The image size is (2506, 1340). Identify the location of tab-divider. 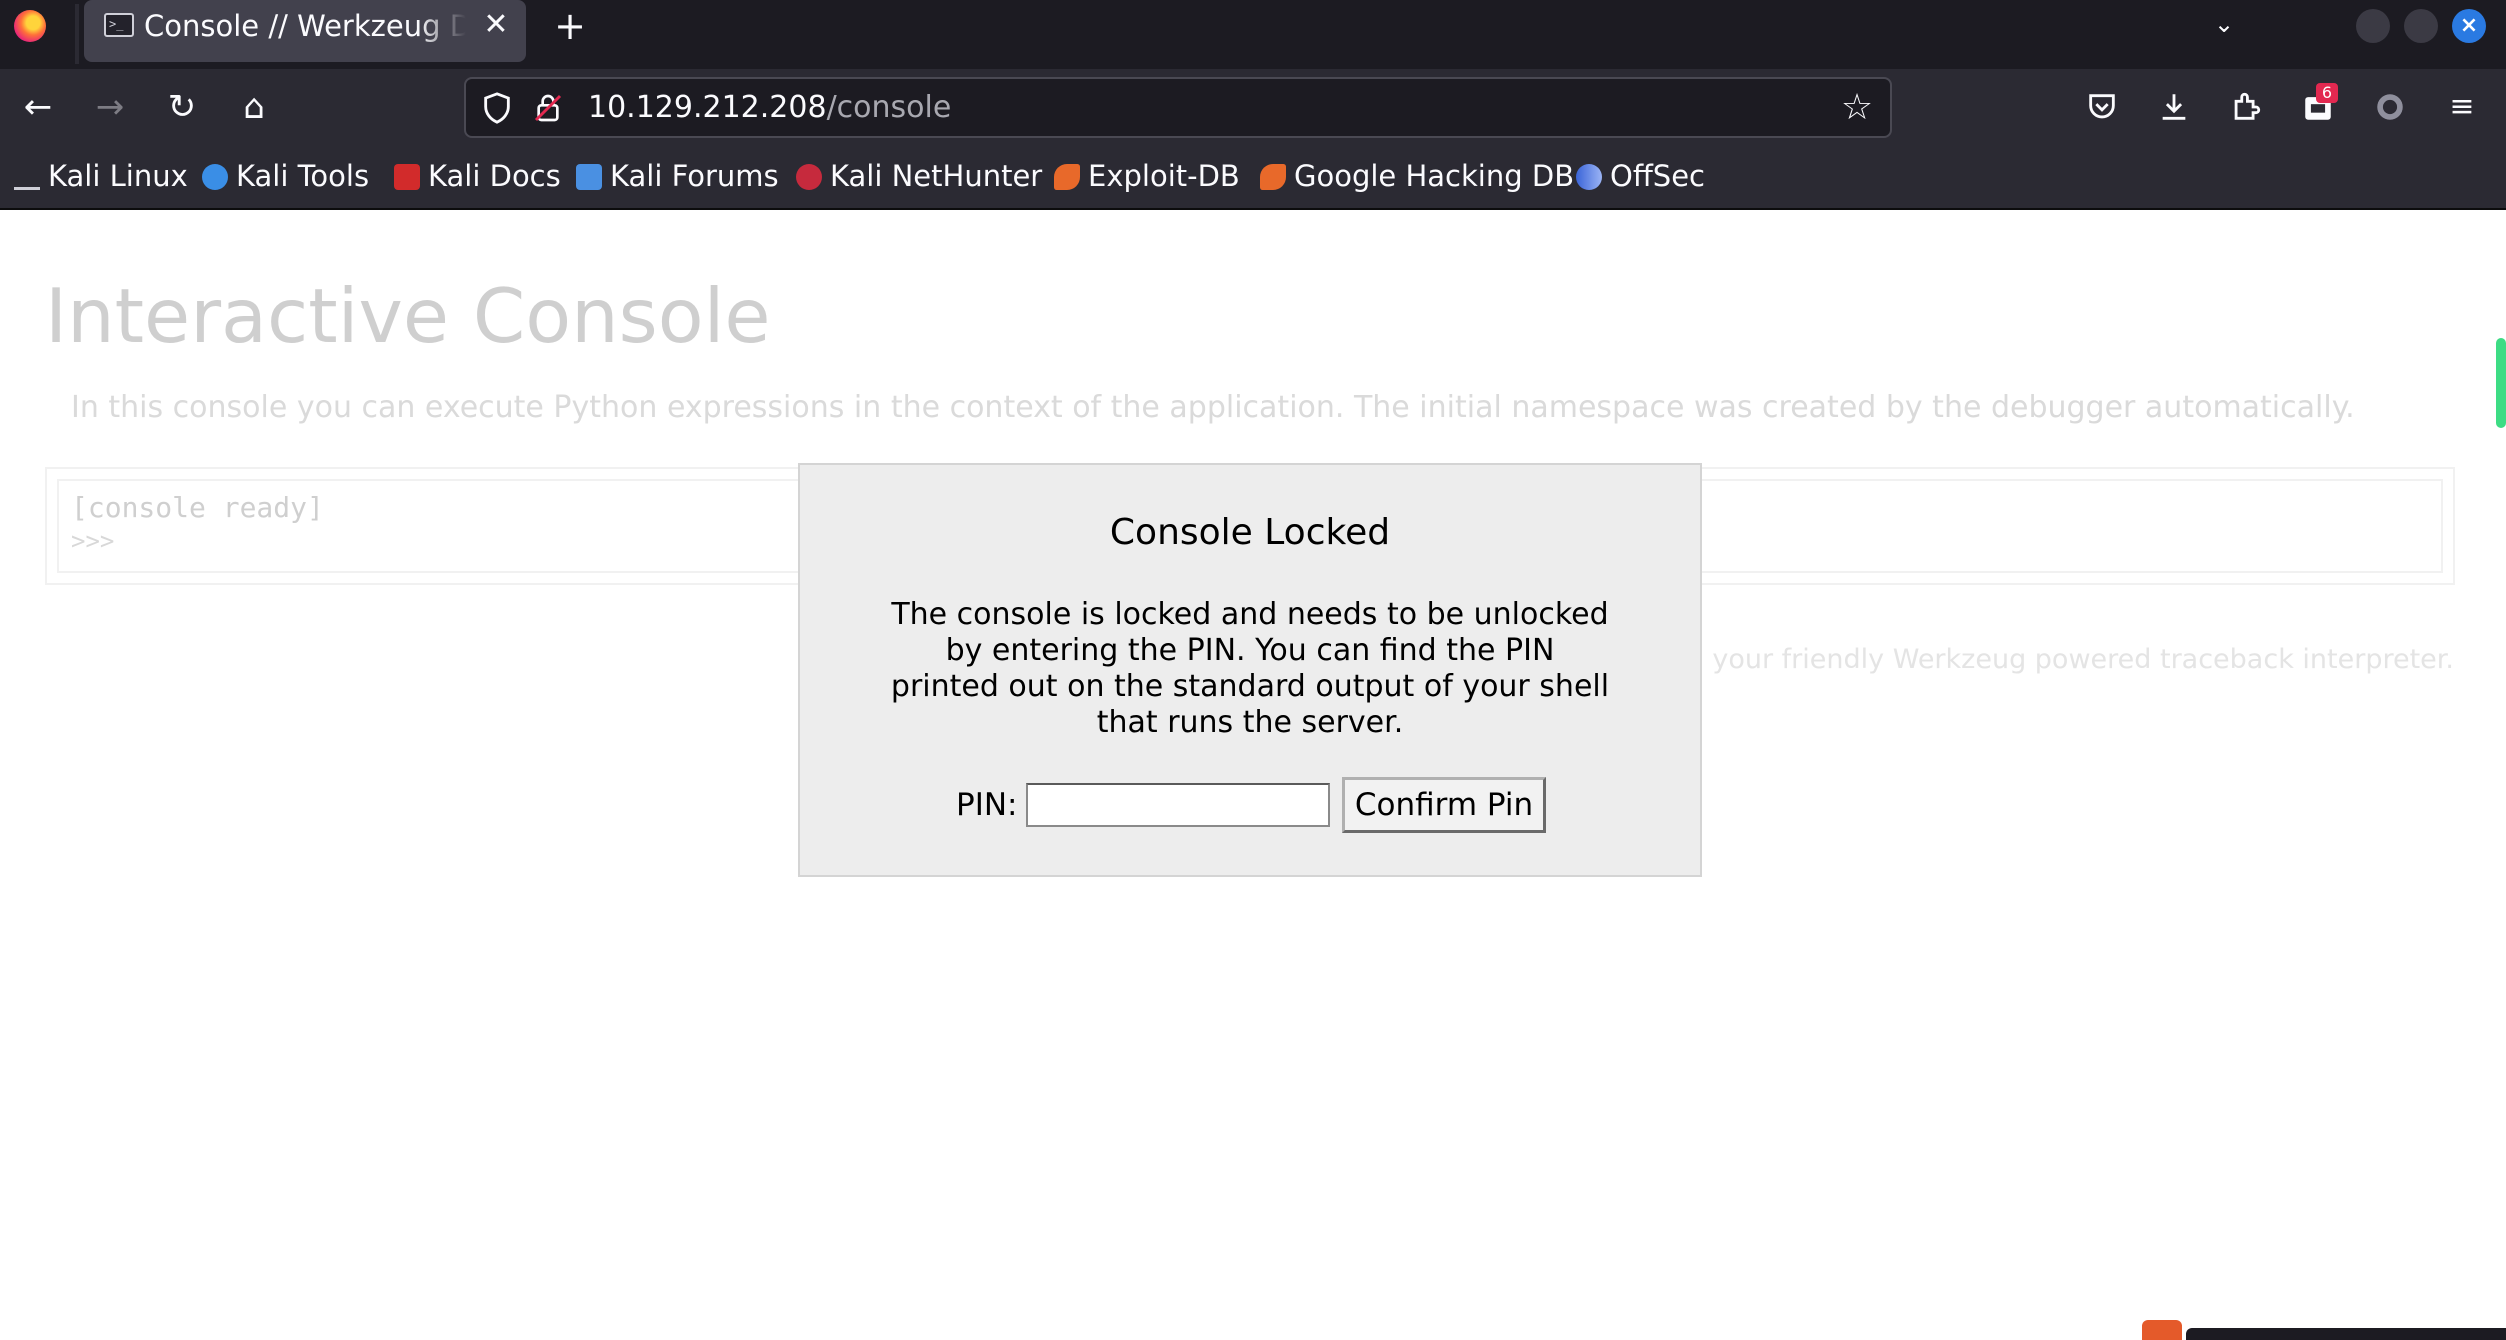
(77, 34).